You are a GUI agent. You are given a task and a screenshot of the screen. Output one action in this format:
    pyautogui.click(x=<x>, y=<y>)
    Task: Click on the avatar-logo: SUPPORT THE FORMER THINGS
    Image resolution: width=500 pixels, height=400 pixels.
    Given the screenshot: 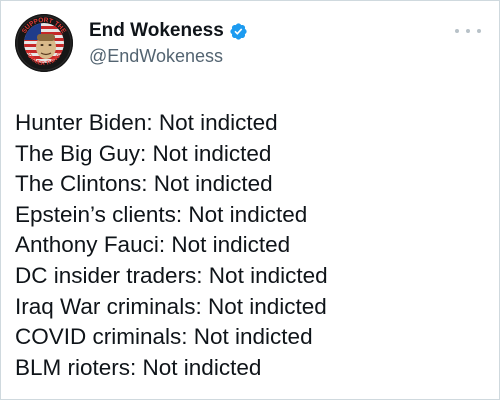 What is the action you would take?
    pyautogui.click(x=44, y=43)
    